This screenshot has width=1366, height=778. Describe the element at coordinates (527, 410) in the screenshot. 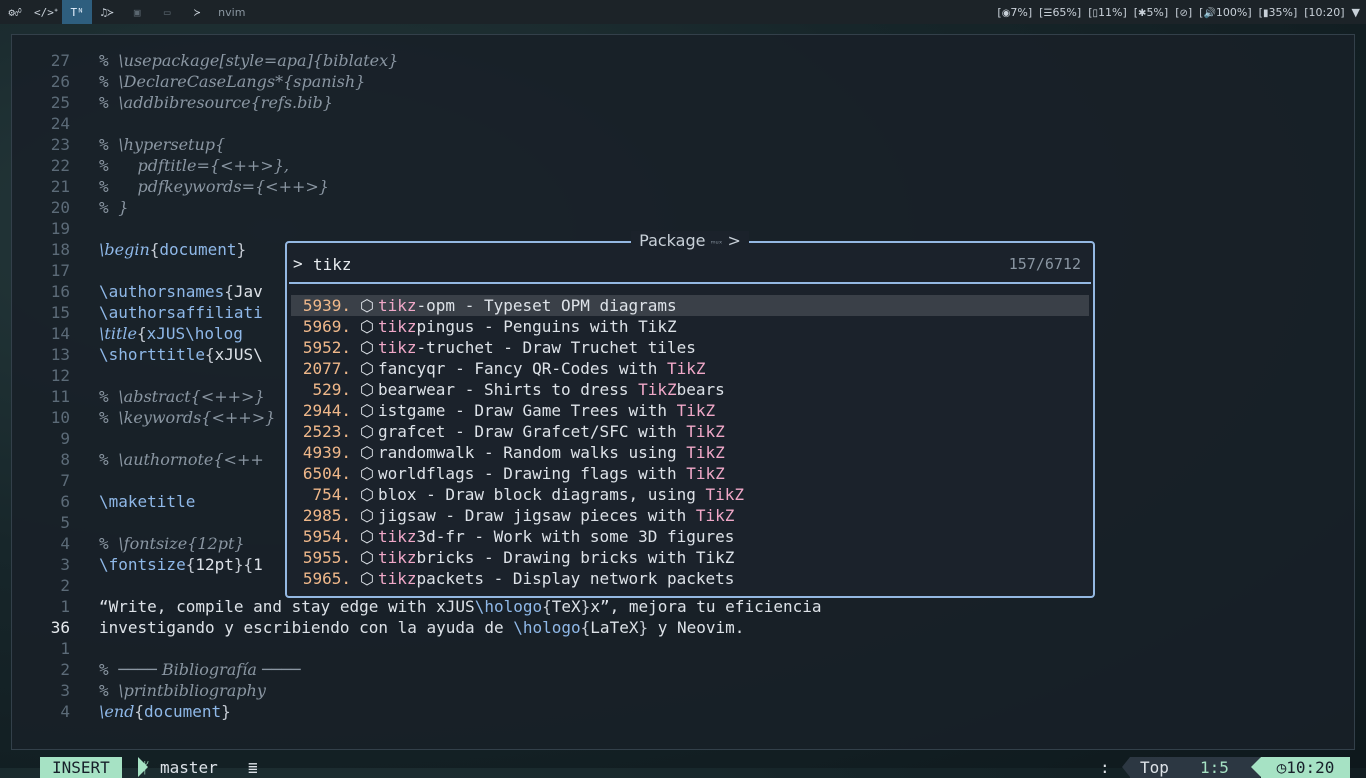

I see `result-text: istgame - Draw Game Trees with` at that location.